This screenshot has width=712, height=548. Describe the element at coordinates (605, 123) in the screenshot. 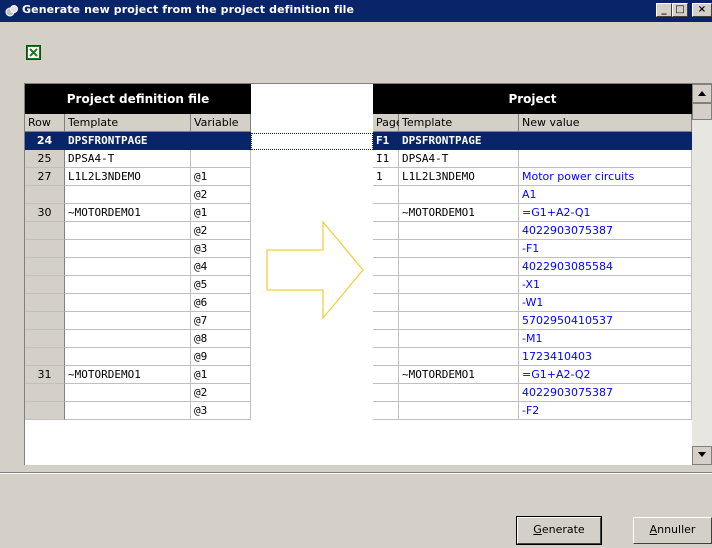

I see `right-col-header-new-value: New value` at that location.